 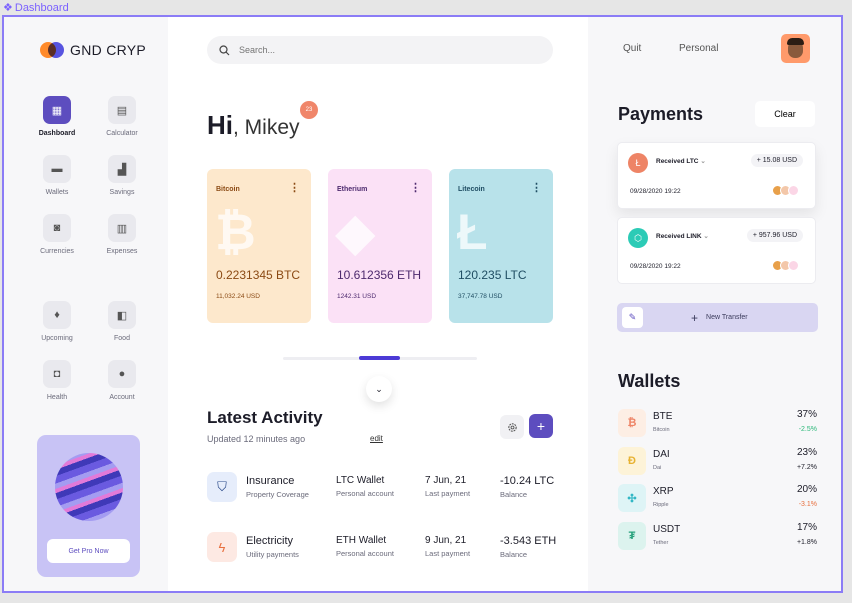 What do you see at coordinates (360, 480) in the screenshot?
I see `activity-wallet-value: LTC Wallet` at bounding box center [360, 480].